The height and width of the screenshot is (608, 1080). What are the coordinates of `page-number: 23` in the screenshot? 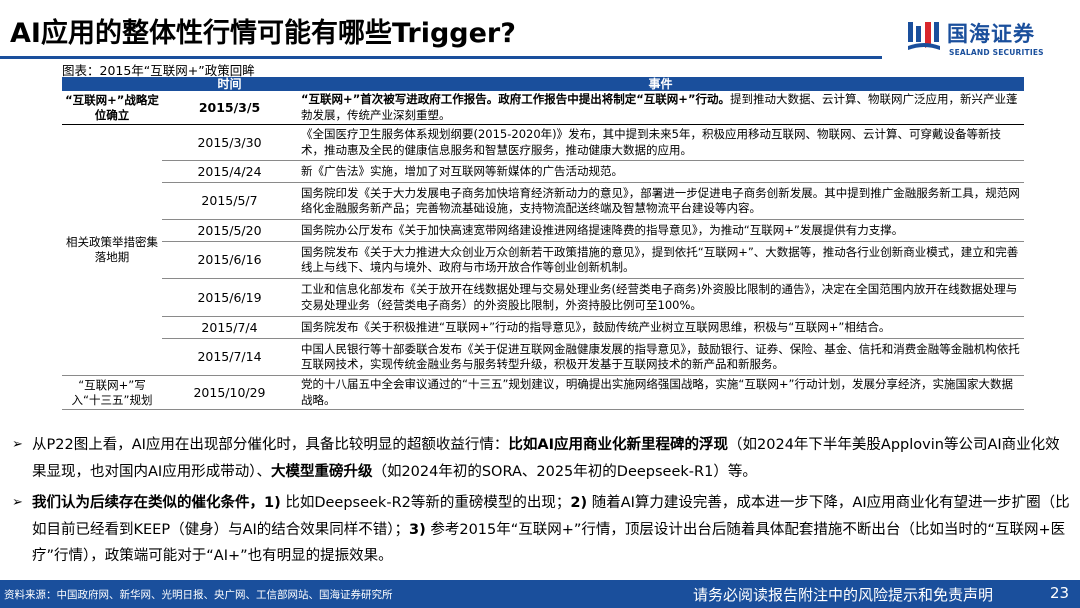 It's located at (1060, 593).